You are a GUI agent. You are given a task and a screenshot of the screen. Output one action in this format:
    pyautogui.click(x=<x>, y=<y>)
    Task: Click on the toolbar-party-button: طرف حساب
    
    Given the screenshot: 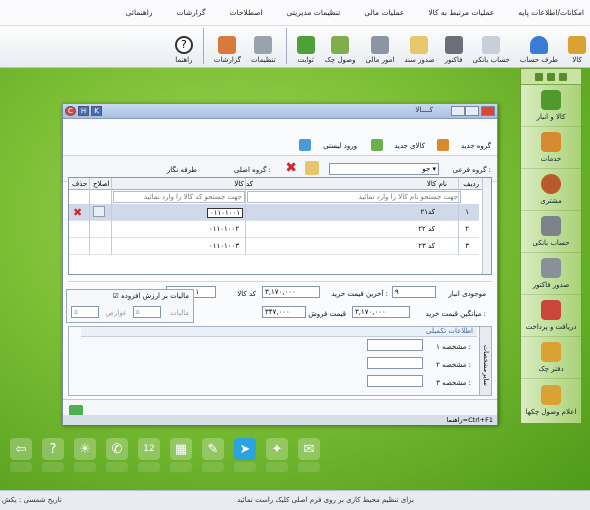 What is the action you would take?
    pyautogui.click(x=539, y=45)
    